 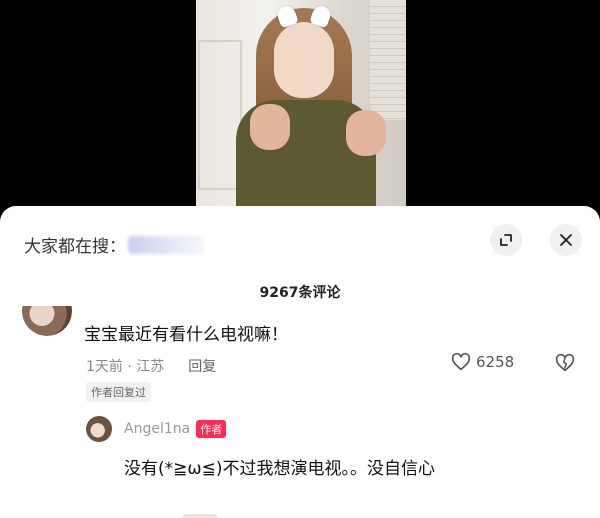 What do you see at coordinates (186, 335) in the screenshot?
I see `comment-text: 宝宝最近有看什么电视嘛！` at bounding box center [186, 335].